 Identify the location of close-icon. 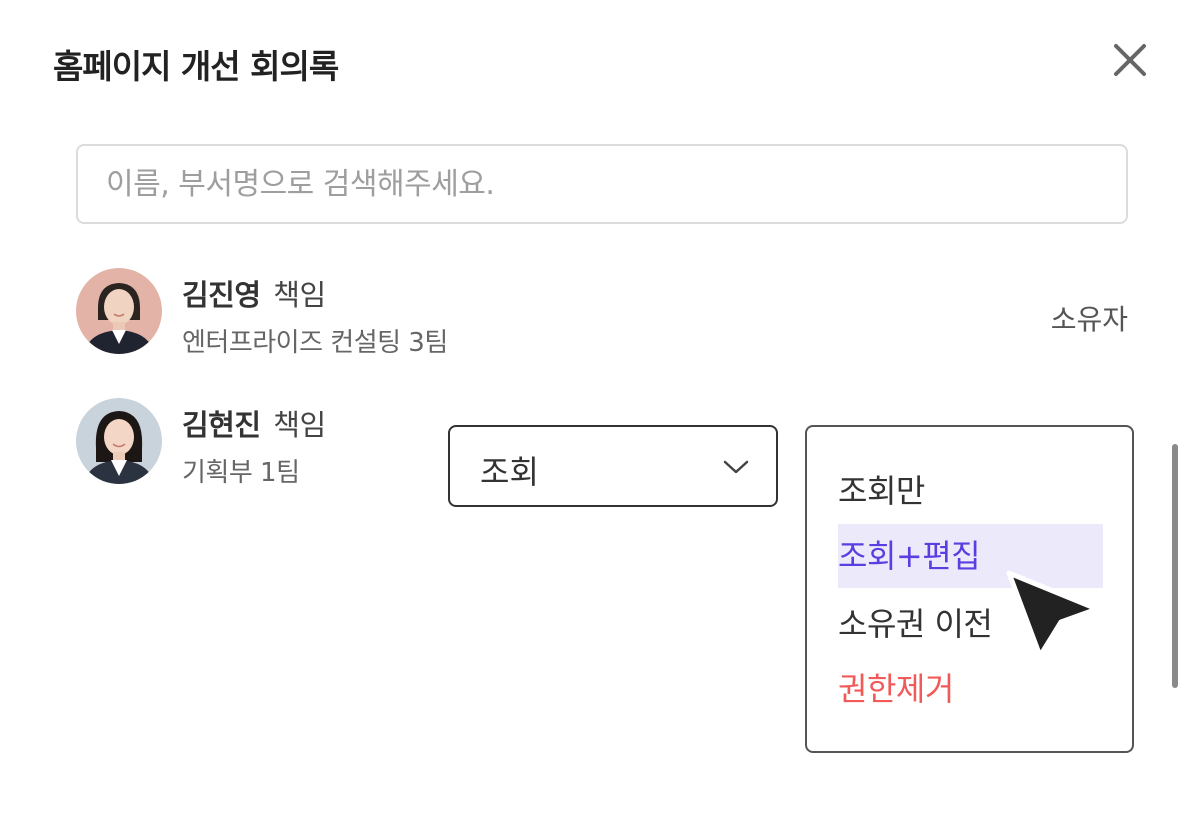
(1130, 60).